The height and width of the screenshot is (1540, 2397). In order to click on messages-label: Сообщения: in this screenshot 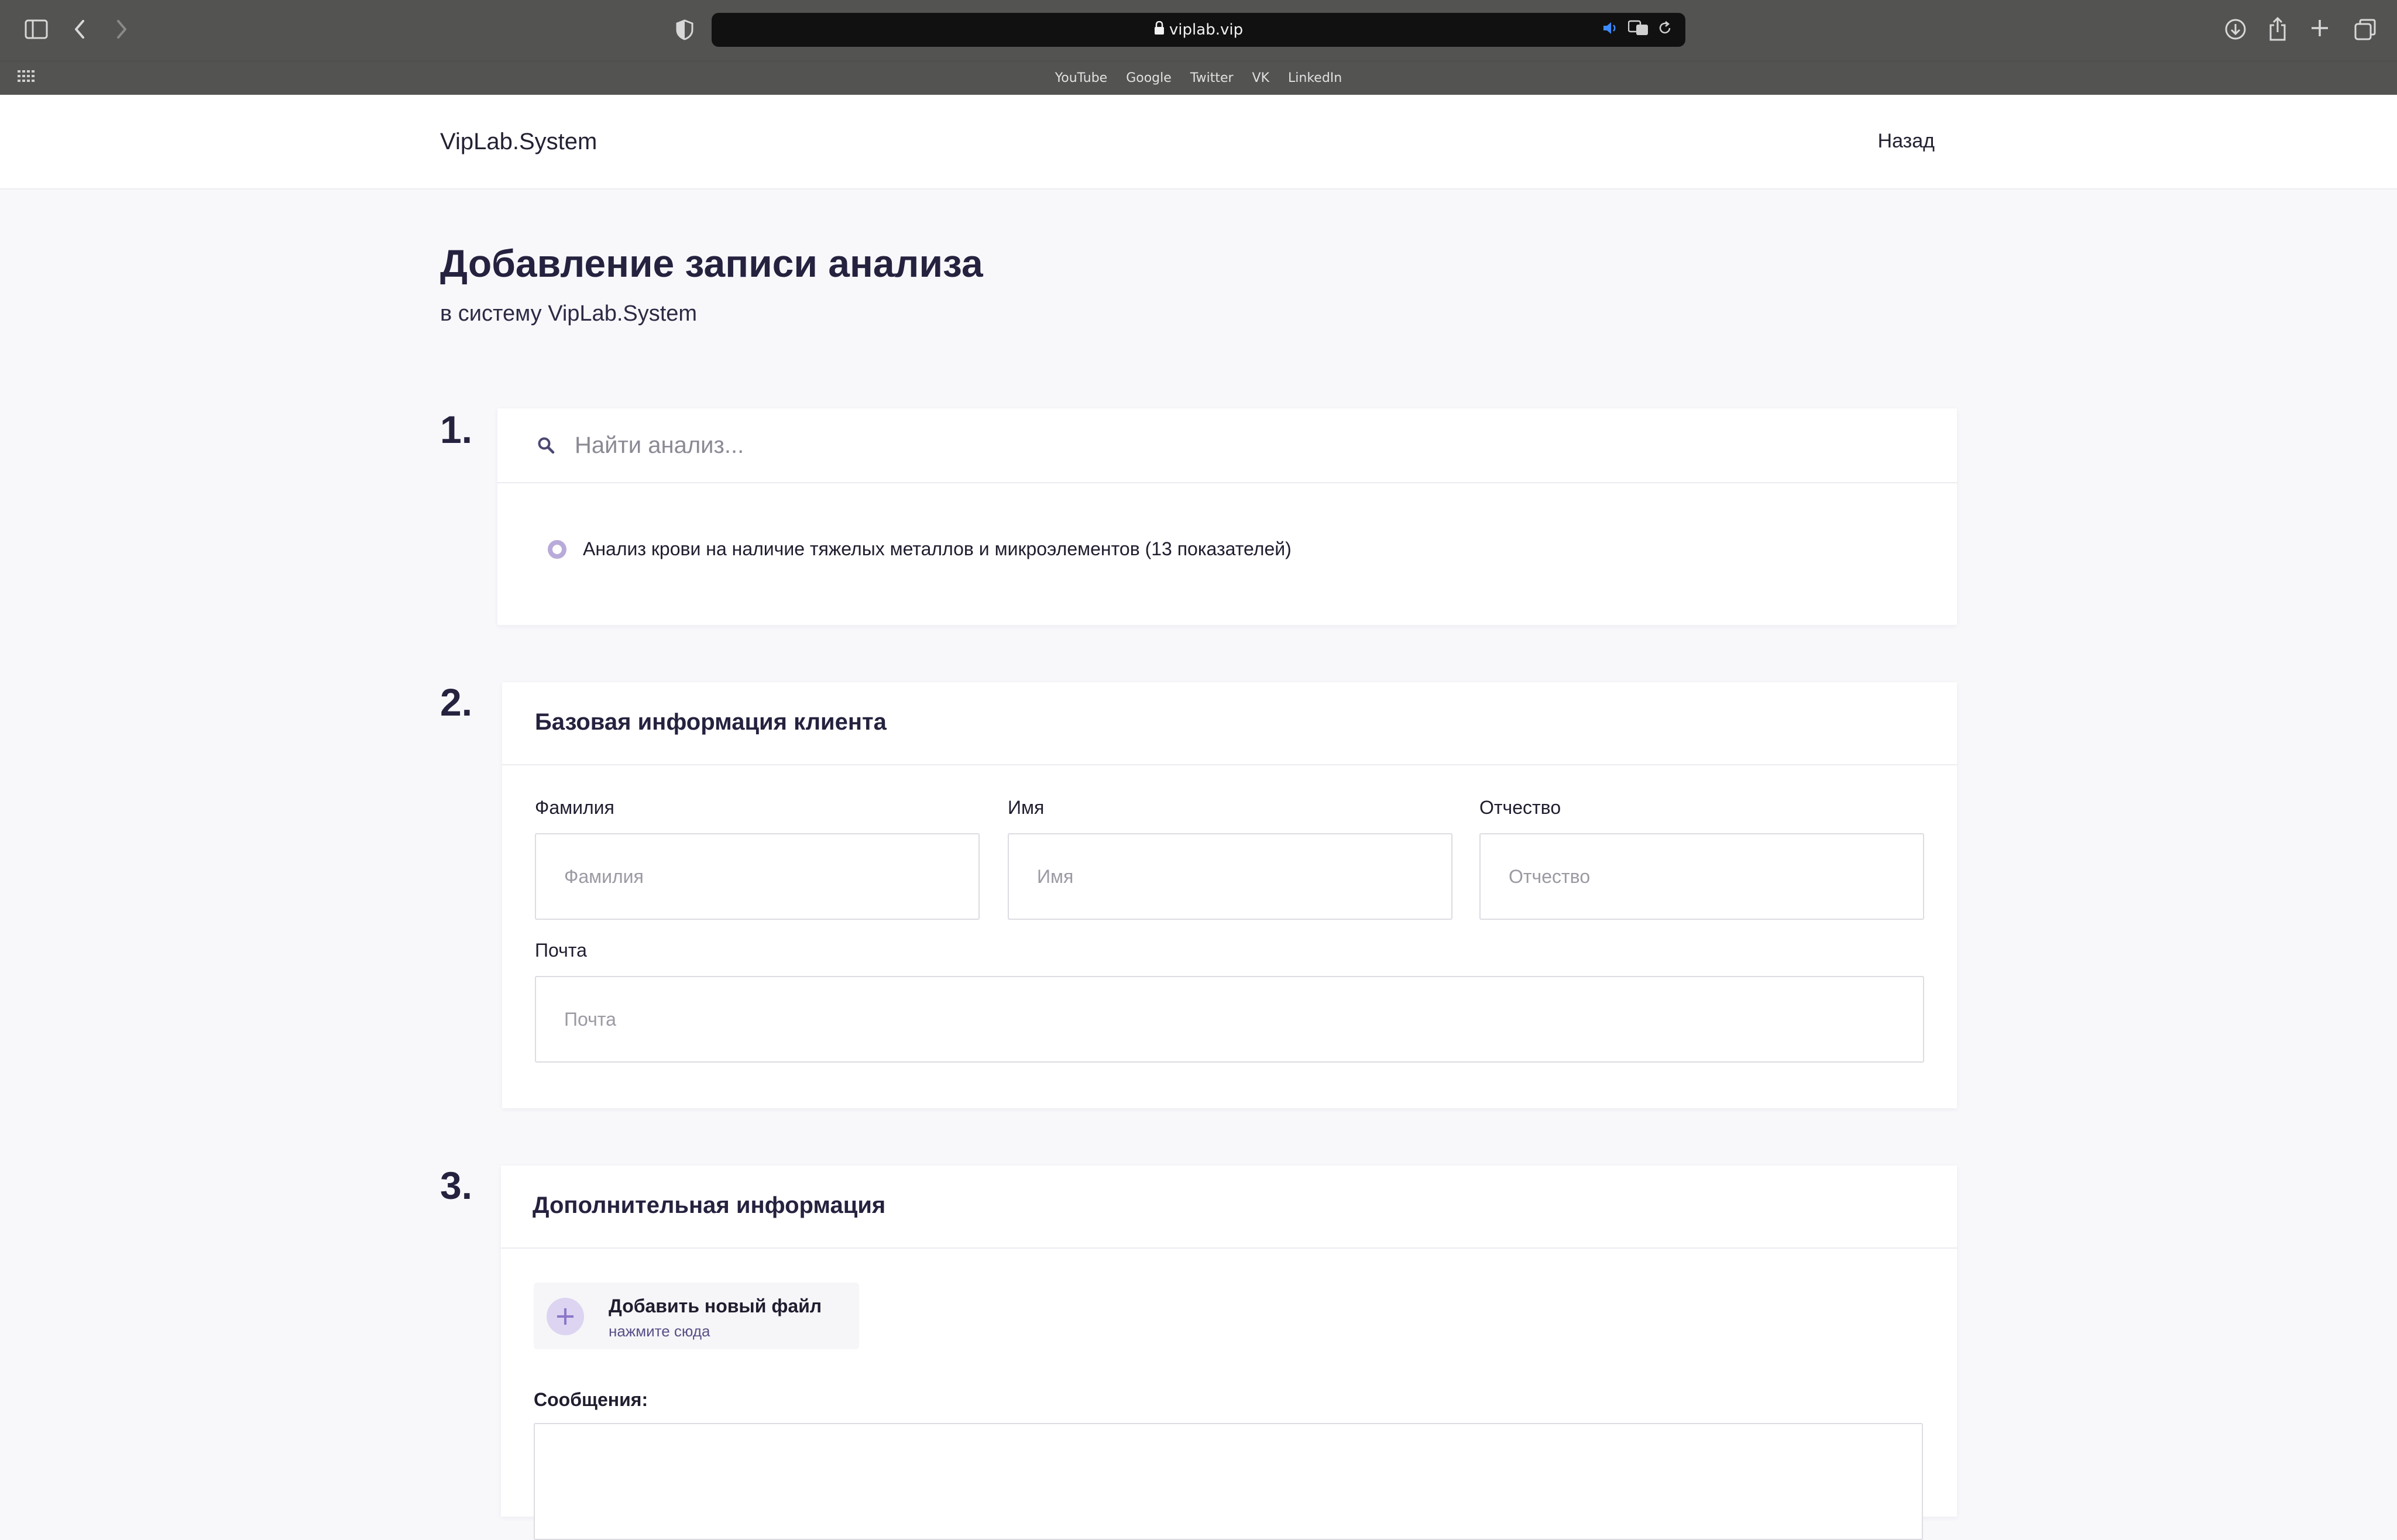, I will do `click(591, 1399)`.